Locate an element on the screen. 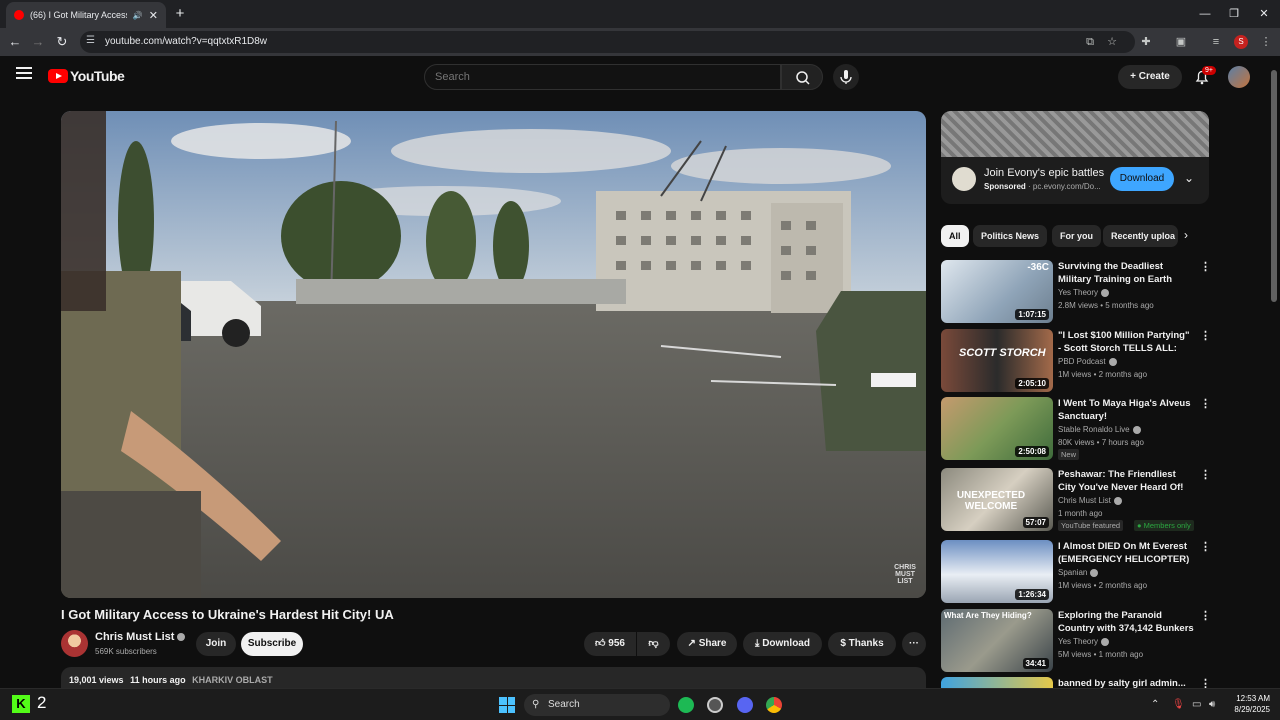  minimize-button: — is located at coordinates (1205, 14).